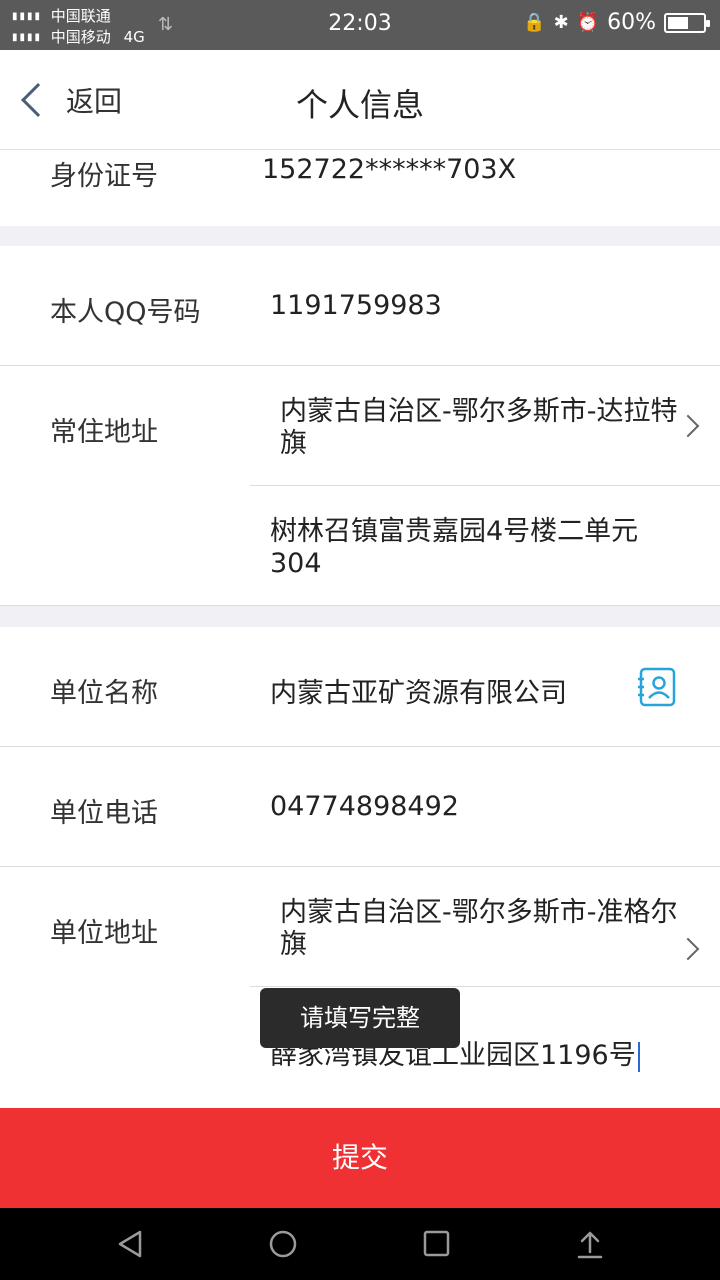 The width and height of the screenshot is (720, 1280). Describe the element at coordinates (678, 22) in the screenshot. I see `battery-fill` at that location.